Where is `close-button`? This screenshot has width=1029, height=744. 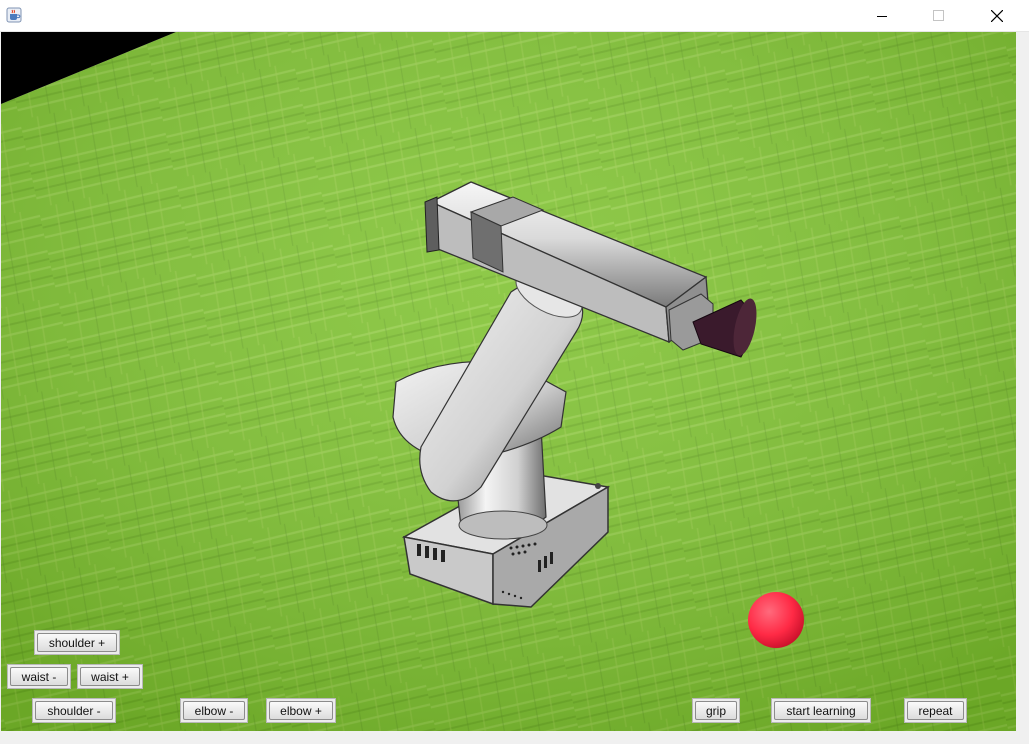
close-button is located at coordinates (997, 15).